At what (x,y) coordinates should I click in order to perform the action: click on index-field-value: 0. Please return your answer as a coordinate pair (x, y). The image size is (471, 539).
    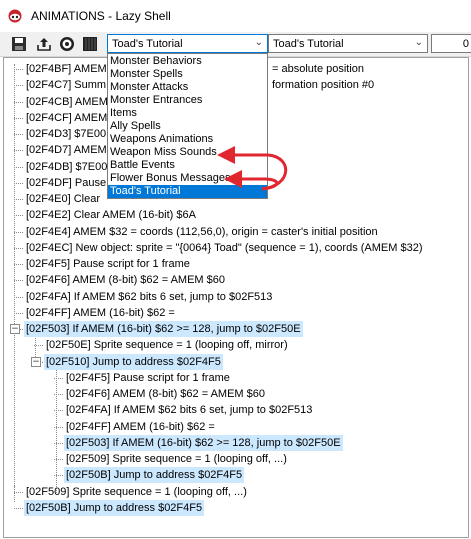
    Looking at the image, I should click on (465, 44).